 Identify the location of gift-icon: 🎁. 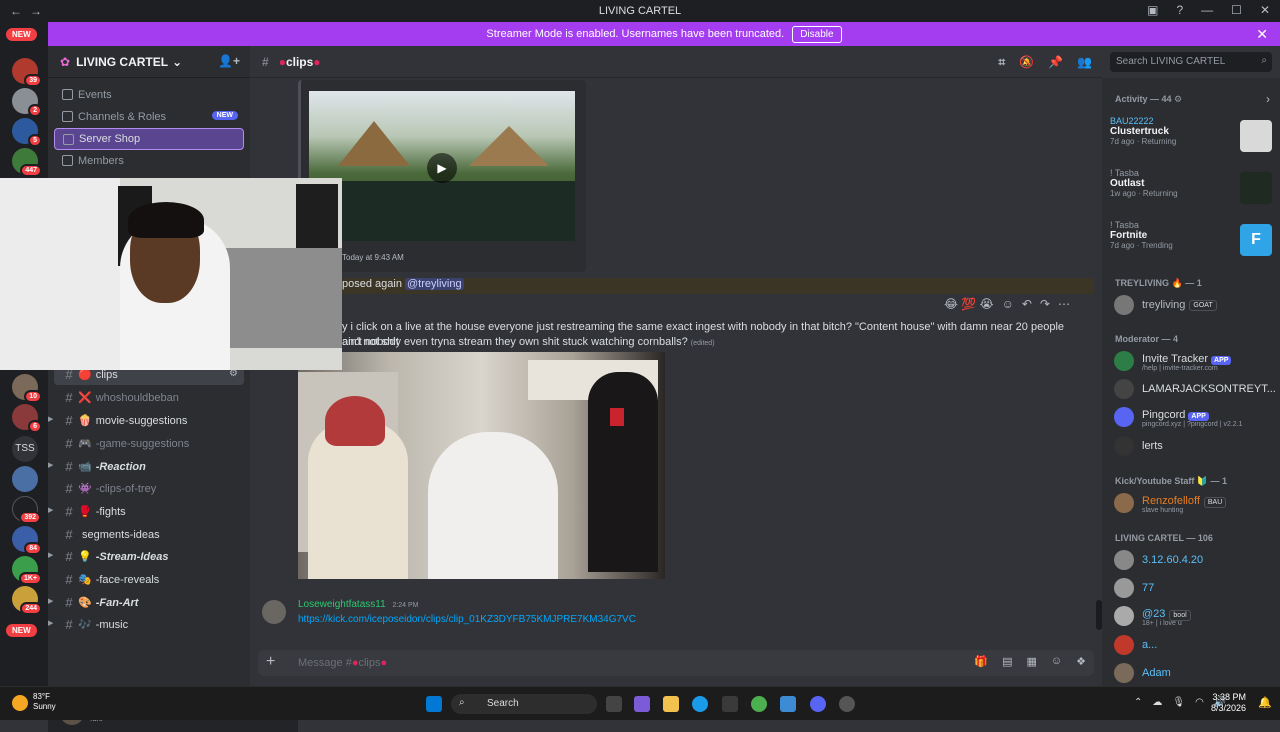
(981, 661).